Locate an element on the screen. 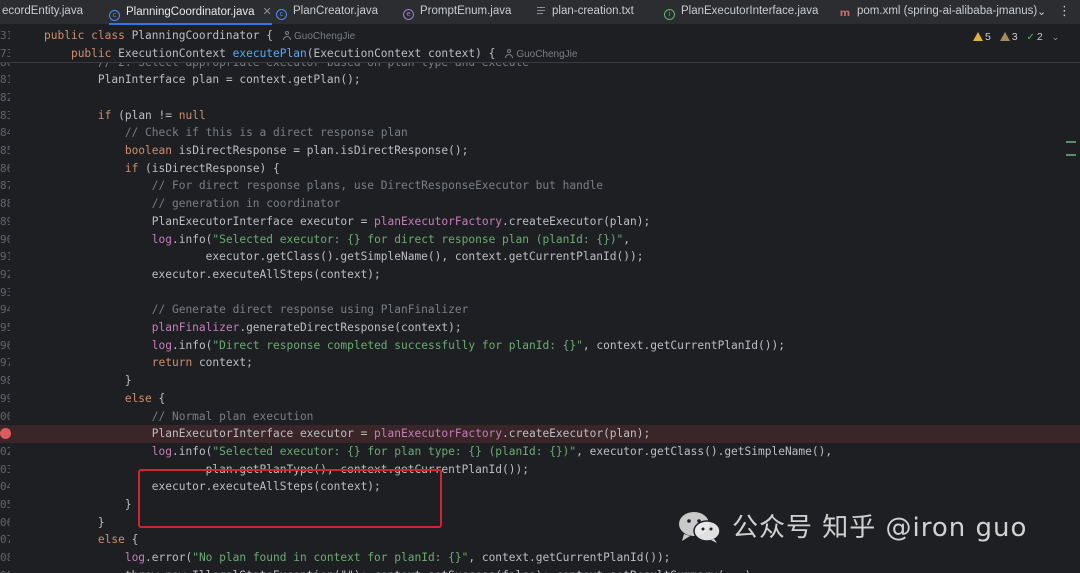 This screenshot has width=1080, height=573. expand-chevron-icon: ⌄ is located at coordinates (1056, 38).